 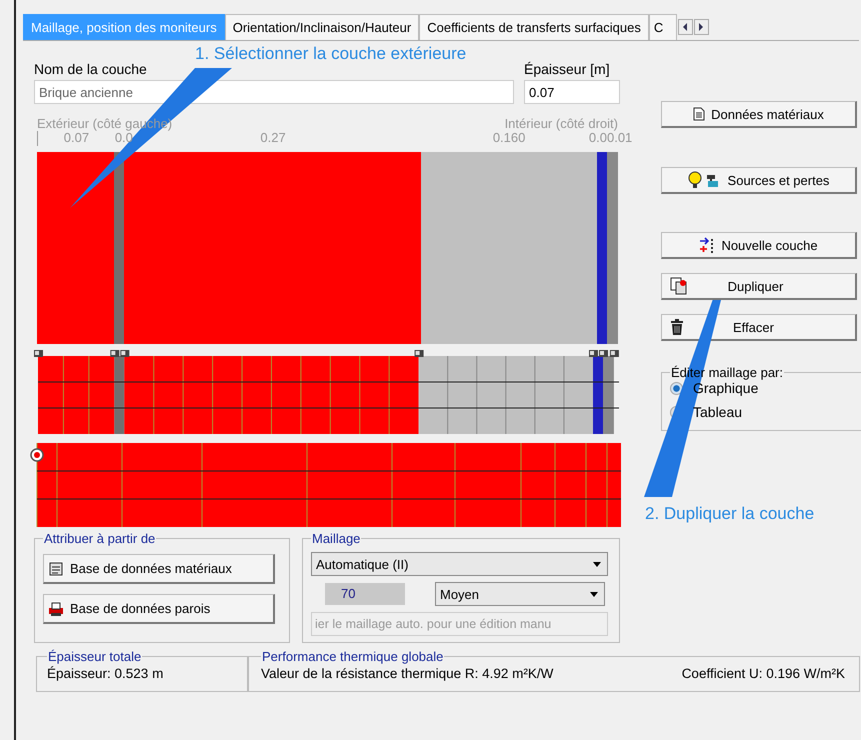 What do you see at coordinates (274, 92) in the screenshot?
I see `layer-name-field: Brique ancienne` at bounding box center [274, 92].